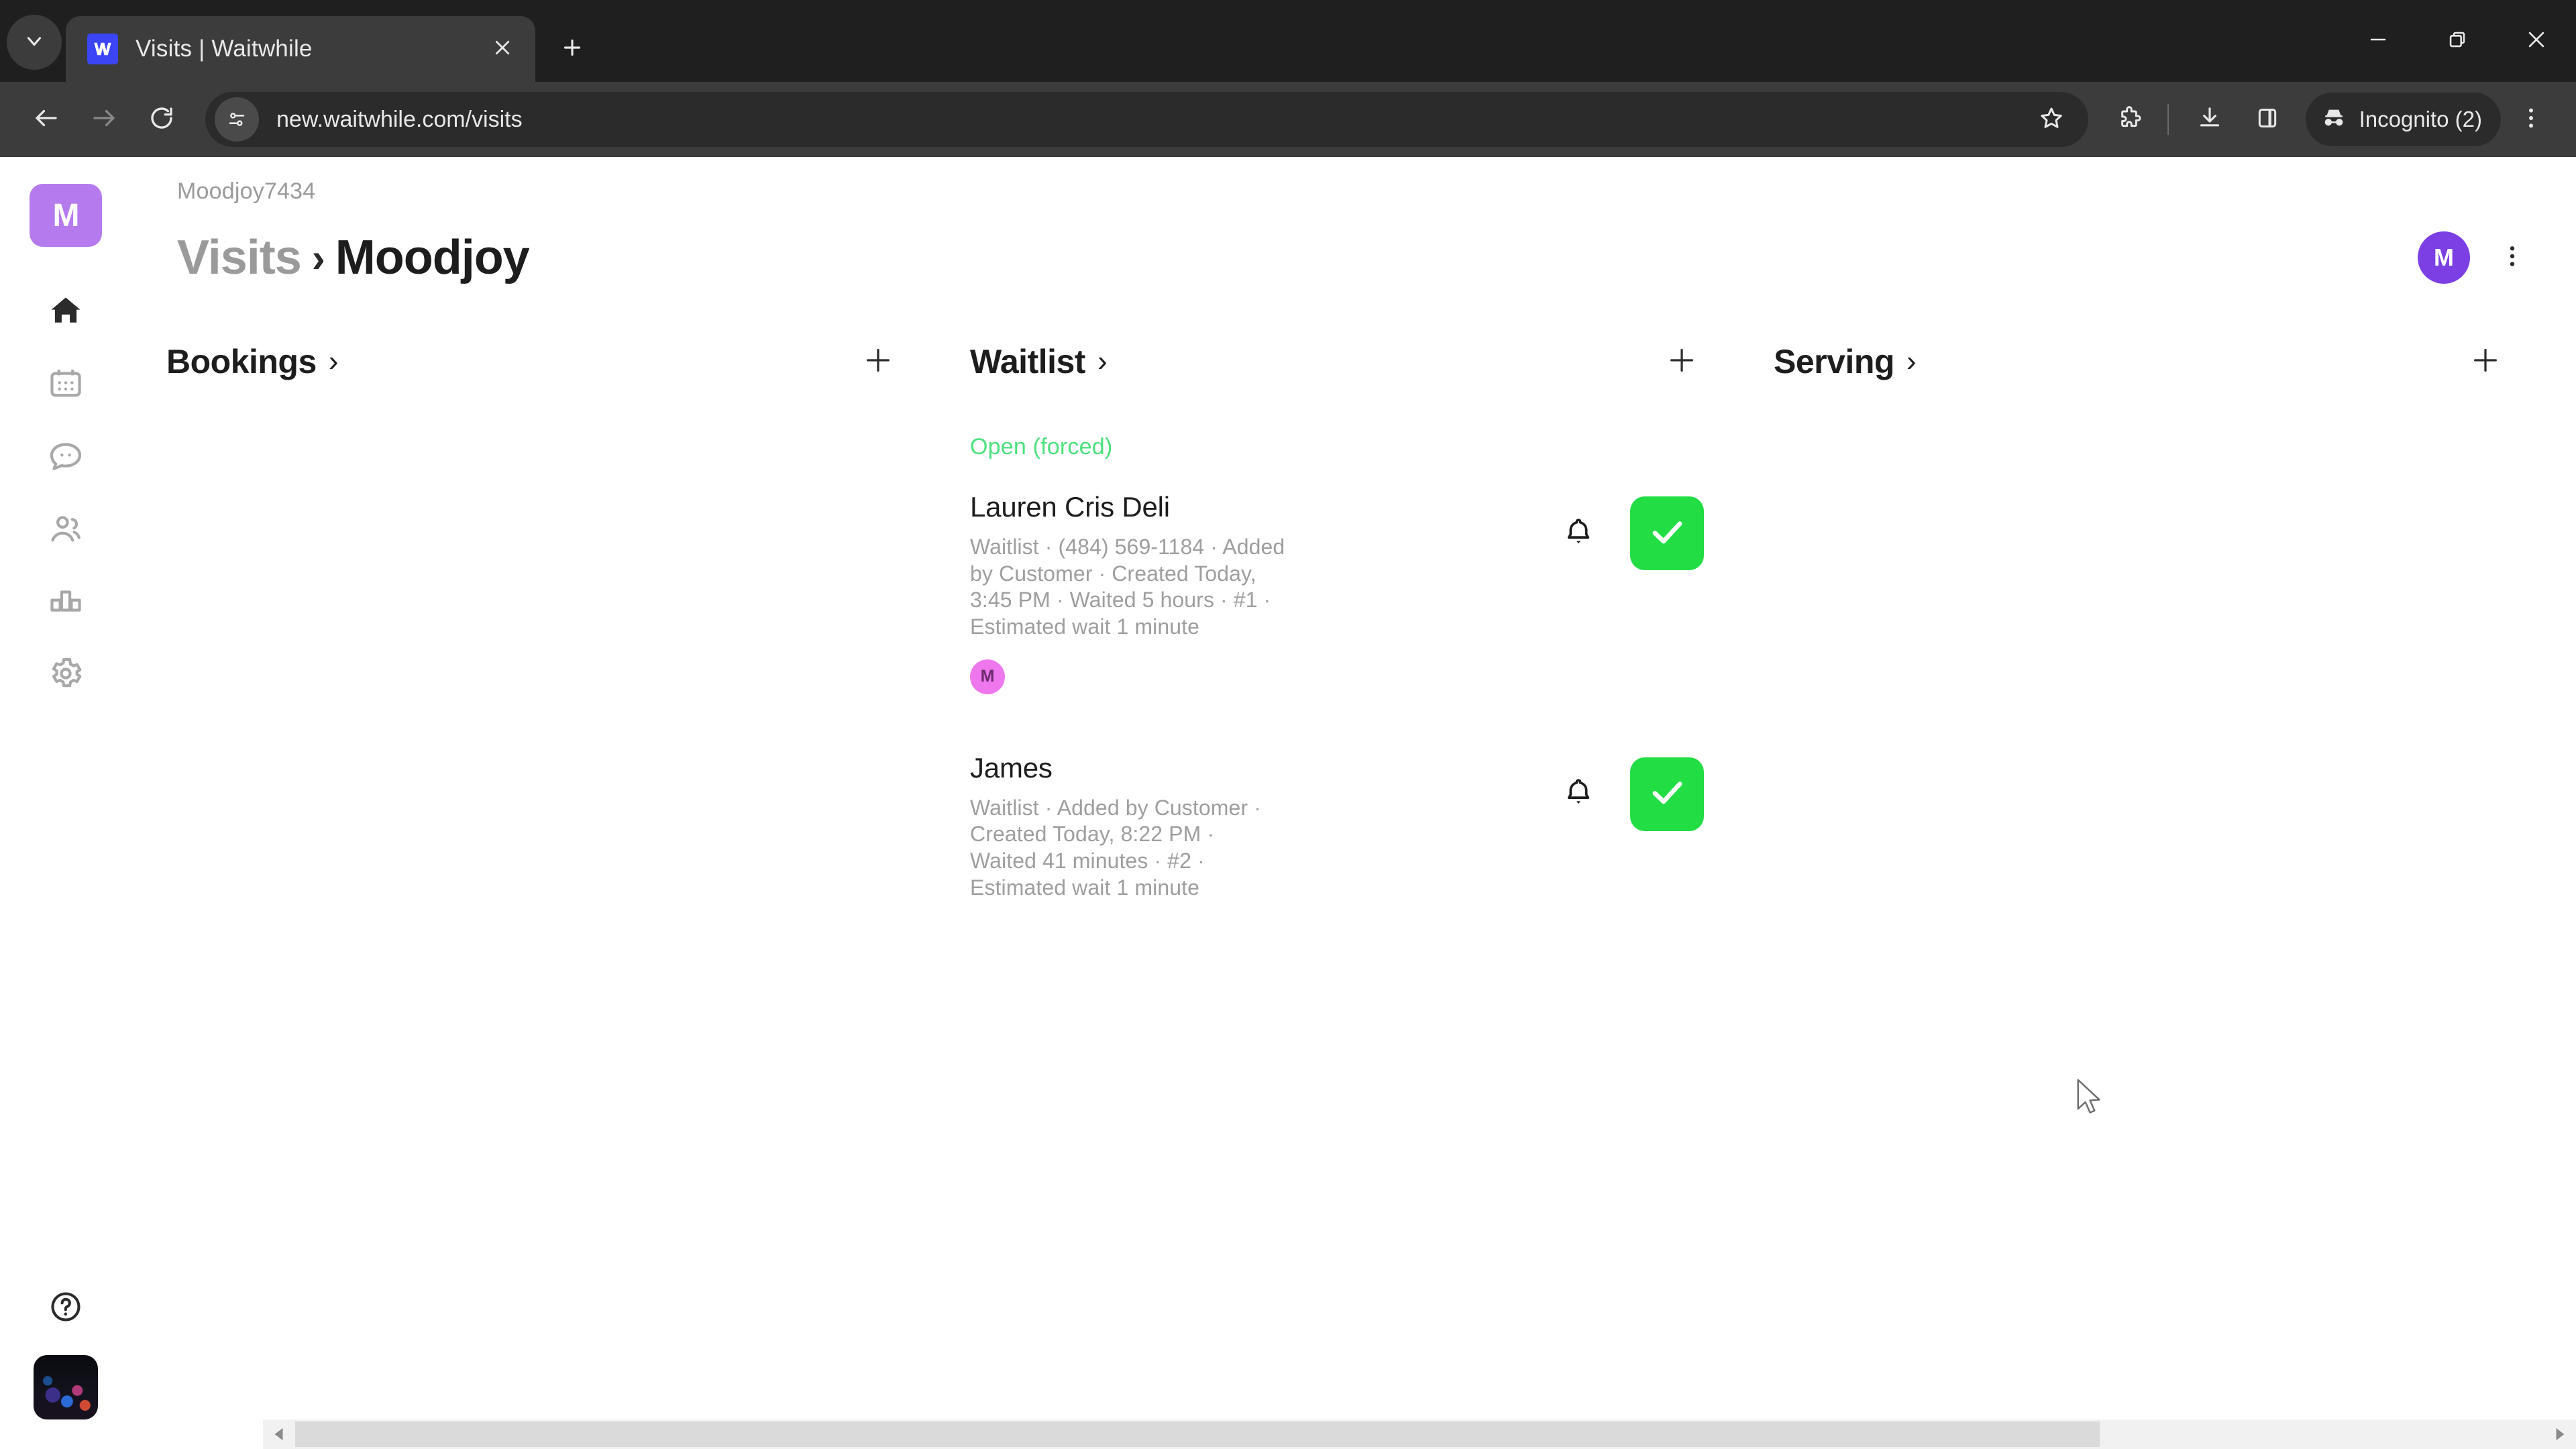  What do you see at coordinates (241, 361) in the screenshot?
I see `column-title: Bookings` at bounding box center [241, 361].